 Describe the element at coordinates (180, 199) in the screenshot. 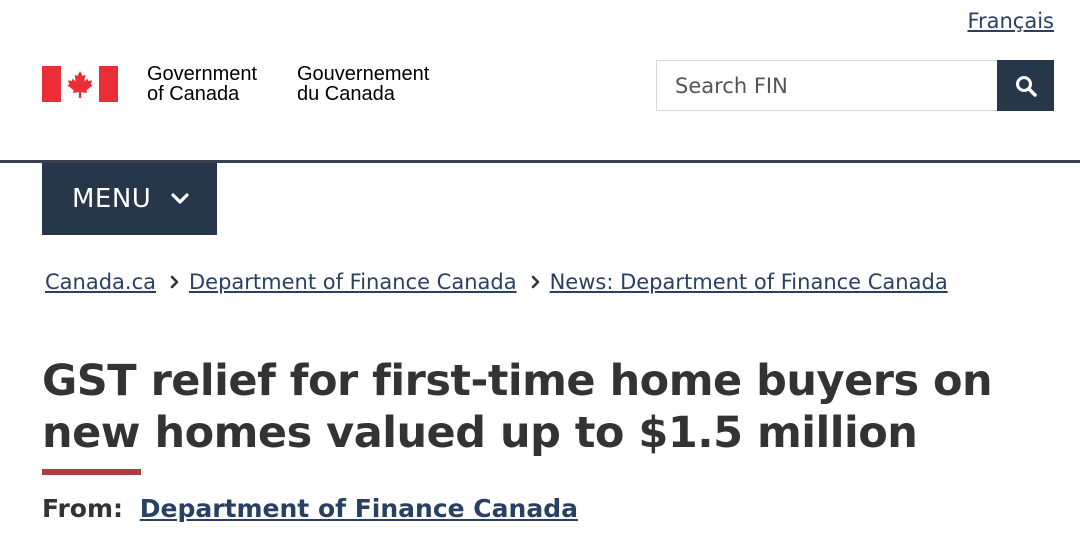

I see `chevron-down-icon` at that location.